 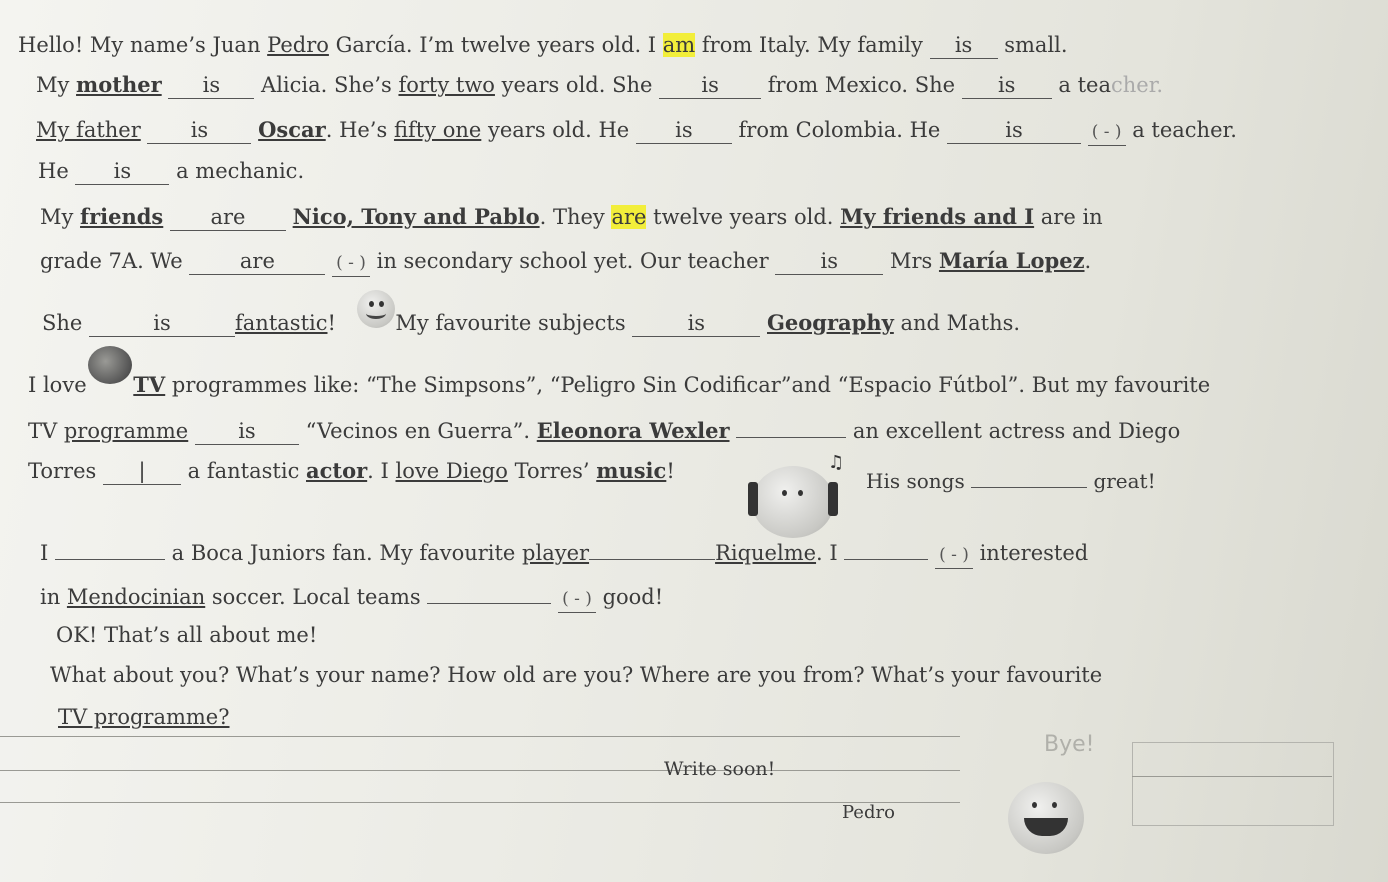 I want to click on underlined-word: My friends and I, so click(x=937, y=216).